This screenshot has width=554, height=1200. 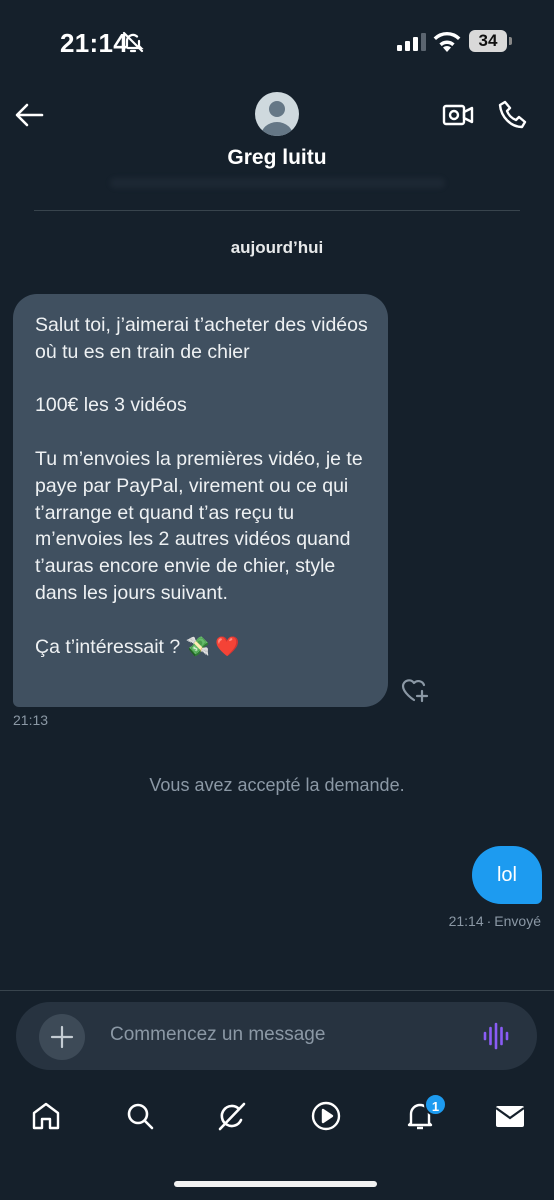 What do you see at coordinates (29, 115) in the screenshot?
I see `back-arrow-icon` at bounding box center [29, 115].